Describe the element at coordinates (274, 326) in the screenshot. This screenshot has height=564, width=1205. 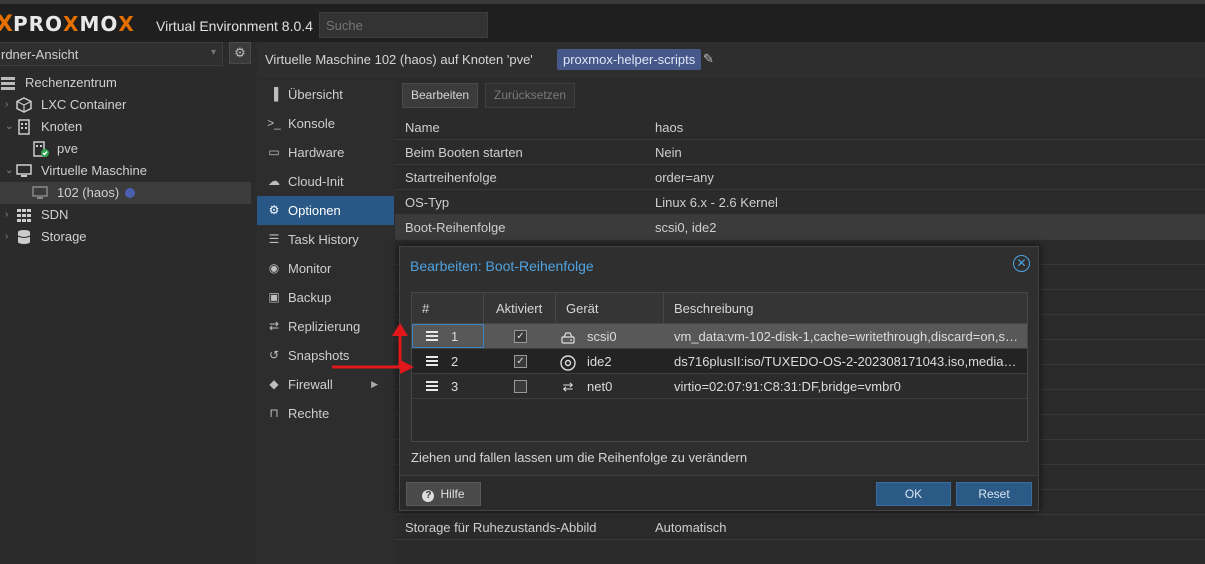
I see `retweet-icon: ⇄` at that location.